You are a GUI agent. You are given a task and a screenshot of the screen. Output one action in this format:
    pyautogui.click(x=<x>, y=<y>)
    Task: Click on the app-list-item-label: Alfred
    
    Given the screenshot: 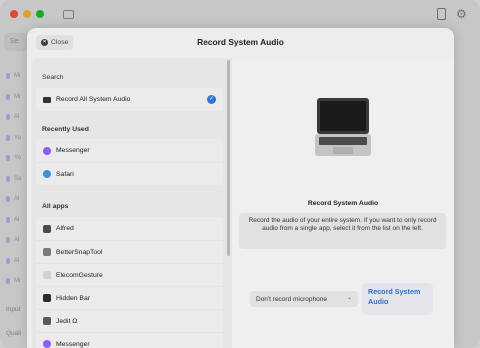 What is the action you would take?
    pyautogui.click(x=65, y=228)
    